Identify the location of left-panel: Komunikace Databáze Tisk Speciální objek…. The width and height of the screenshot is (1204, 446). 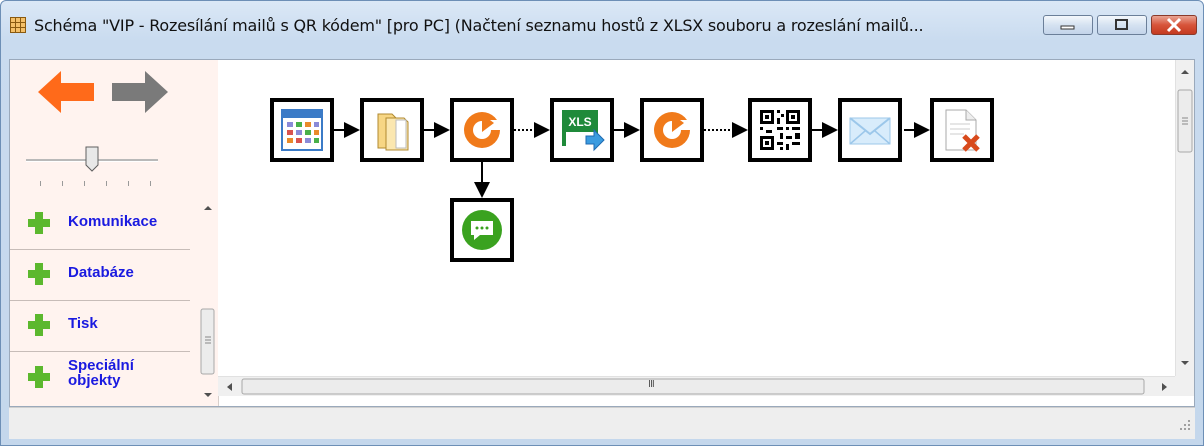
(114, 233).